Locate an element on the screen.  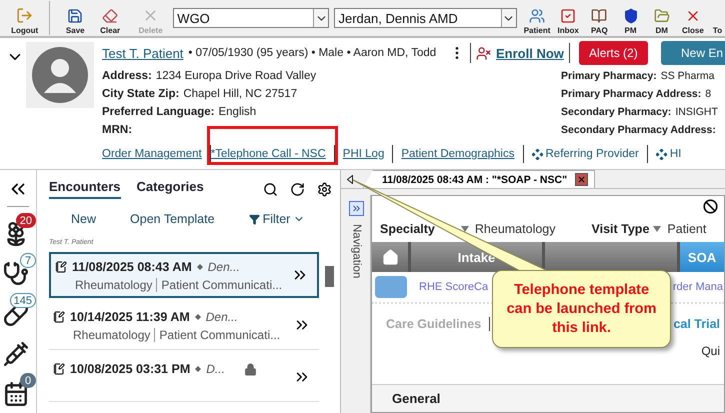
specialty-value: Rheumatology is located at coordinates (515, 229).